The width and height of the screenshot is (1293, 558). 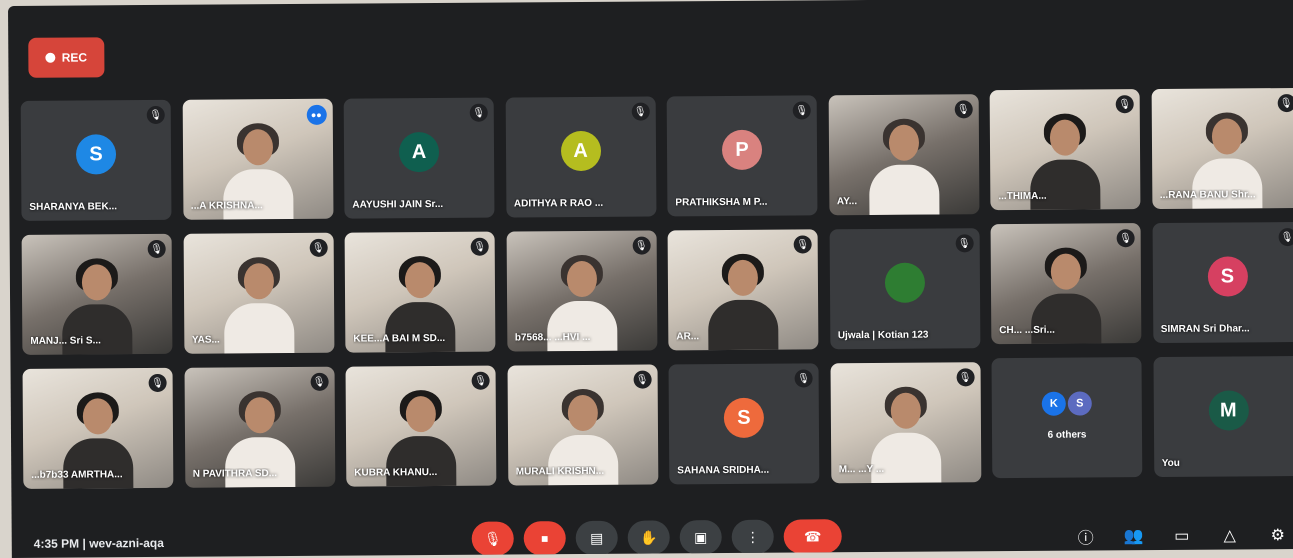 I want to click on participant-tile: A AAYUSHI JAIN Sr... 🎙, so click(x=419, y=158).